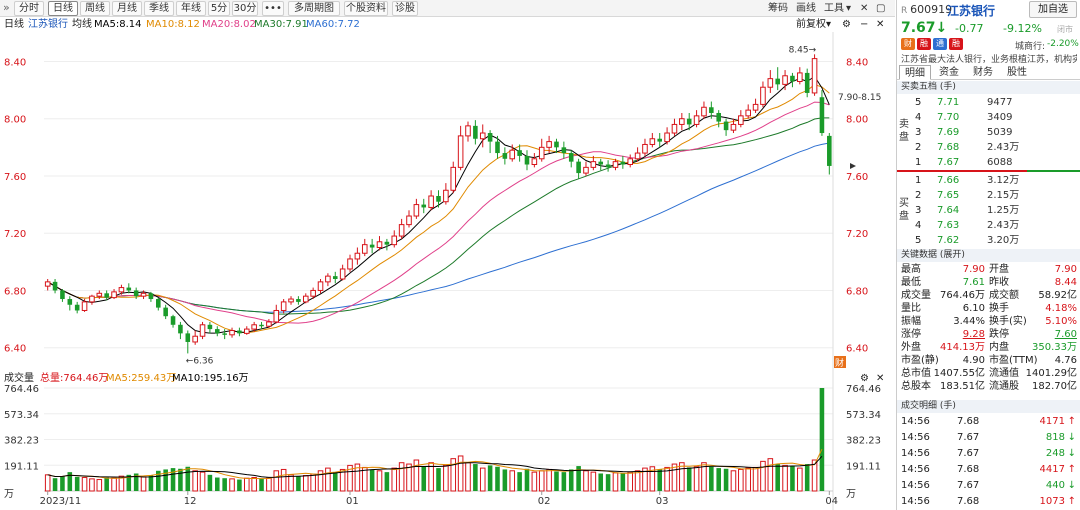 The width and height of the screenshot is (1080, 510). I want to click on volume-axis-label-right: 764.46, so click(863, 389).